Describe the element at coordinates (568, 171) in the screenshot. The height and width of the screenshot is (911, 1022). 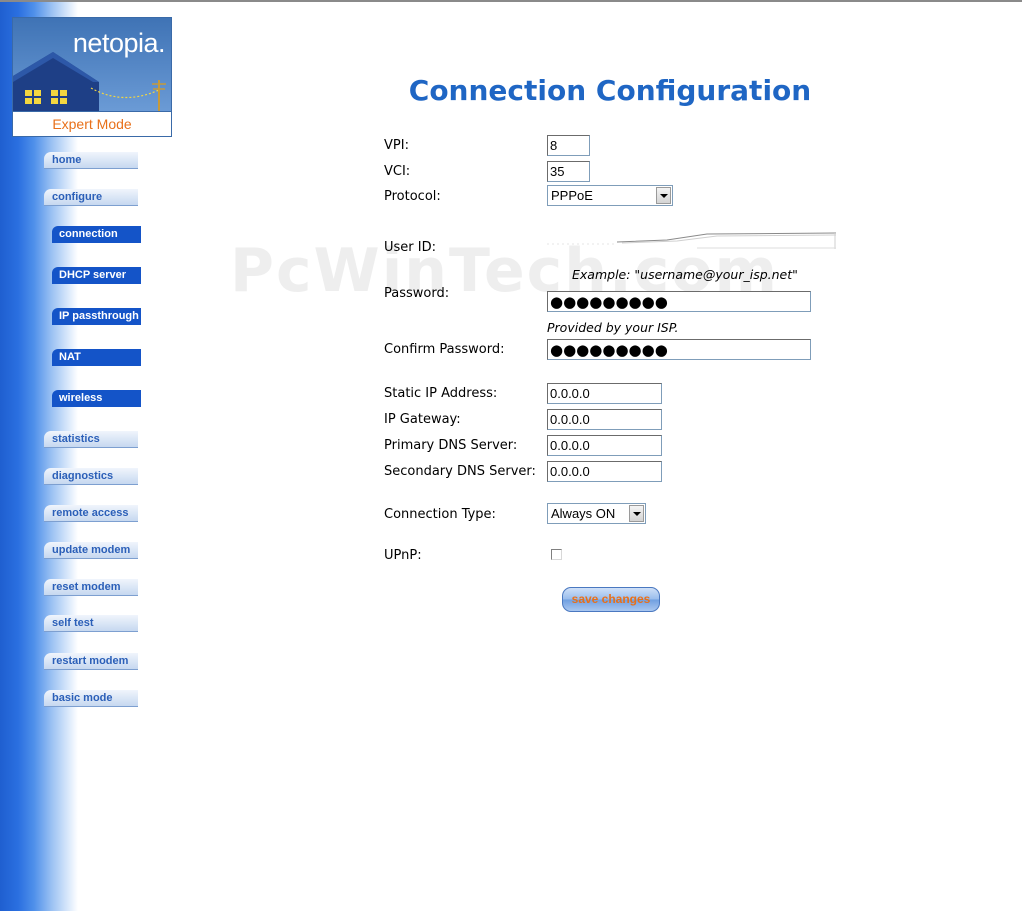
I see `vci-input` at that location.